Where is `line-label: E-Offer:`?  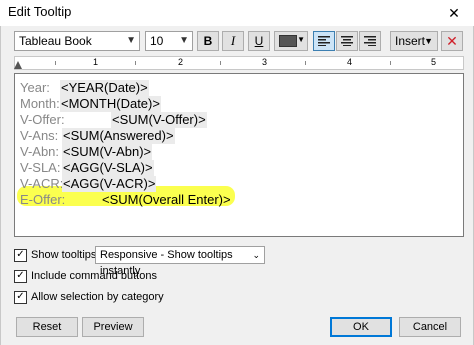 line-label: E-Offer: is located at coordinates (43, 199).